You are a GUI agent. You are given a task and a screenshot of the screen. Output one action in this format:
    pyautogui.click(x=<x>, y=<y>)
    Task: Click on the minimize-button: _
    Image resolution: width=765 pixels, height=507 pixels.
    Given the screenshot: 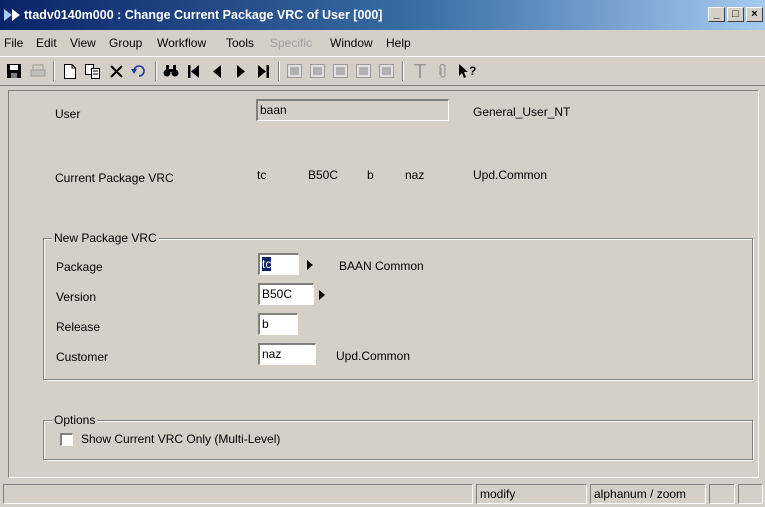 What is the action you would take?
    pyautogui.click(x=716, y=14)
    